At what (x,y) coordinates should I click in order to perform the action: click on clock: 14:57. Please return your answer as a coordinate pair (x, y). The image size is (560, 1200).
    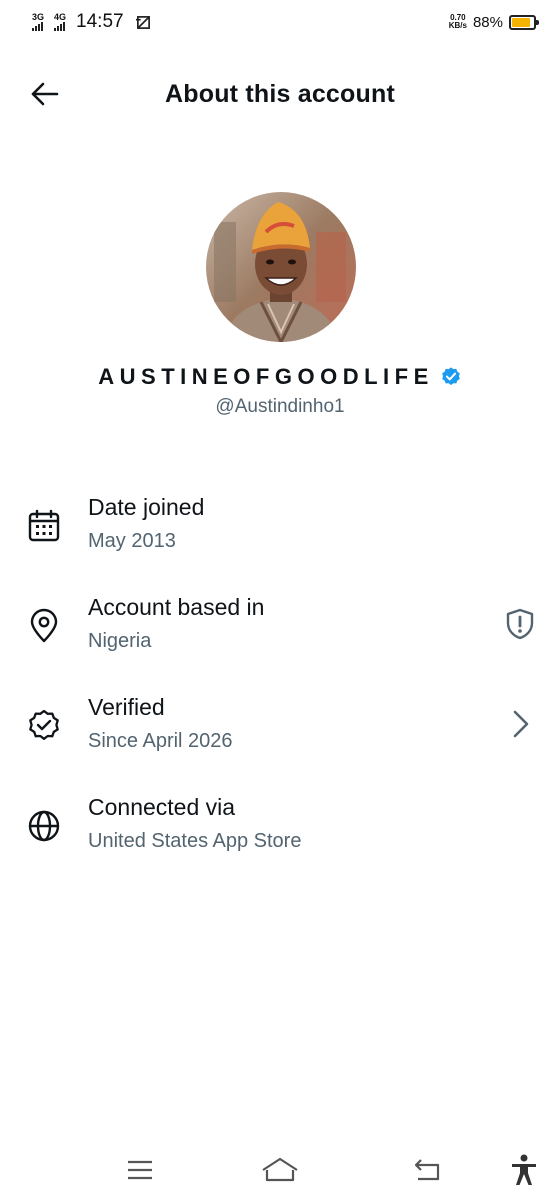
    Looking at the image, I should click on (100, 21).